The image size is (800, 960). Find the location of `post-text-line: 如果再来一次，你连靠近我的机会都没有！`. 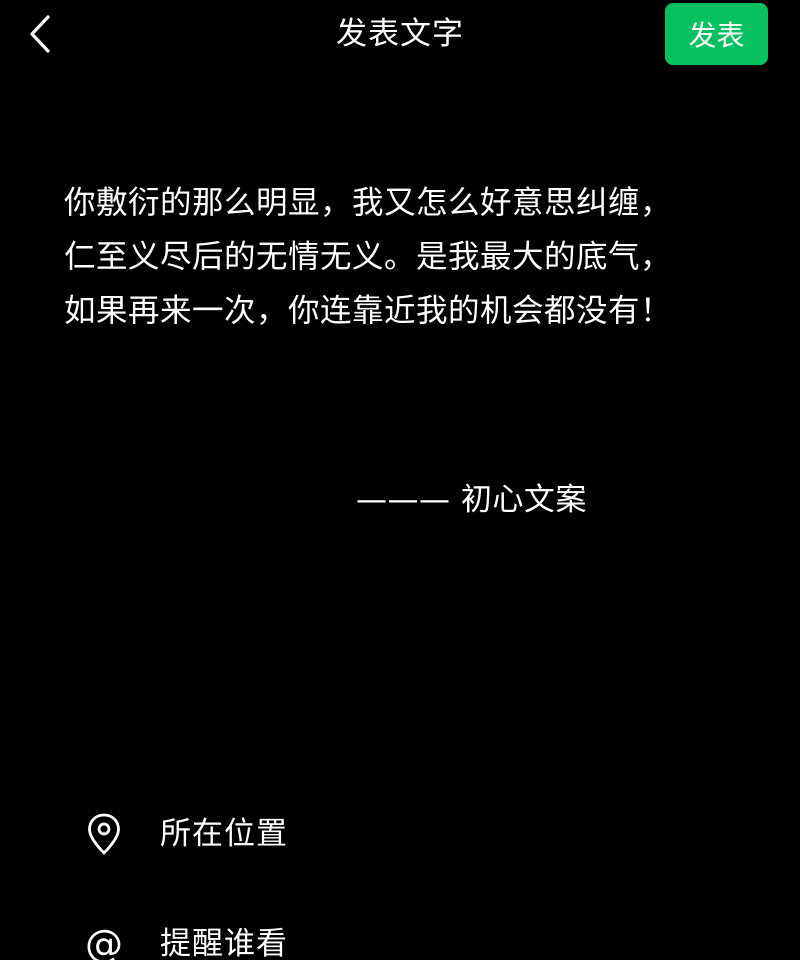

post-text-line: 如果再来一次，你连靠近我的机会都没有！ is located at coordinates (368, 311).